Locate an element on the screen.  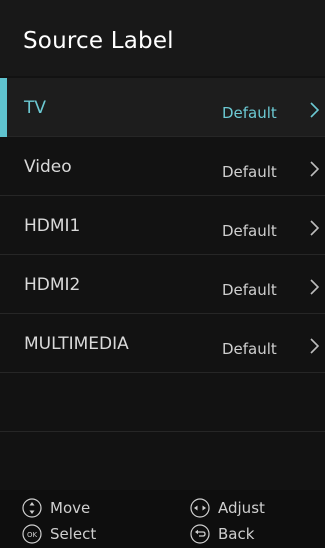
key-hints-bar: Move Adjust OK Select Back is located at coordinates (162, 519).